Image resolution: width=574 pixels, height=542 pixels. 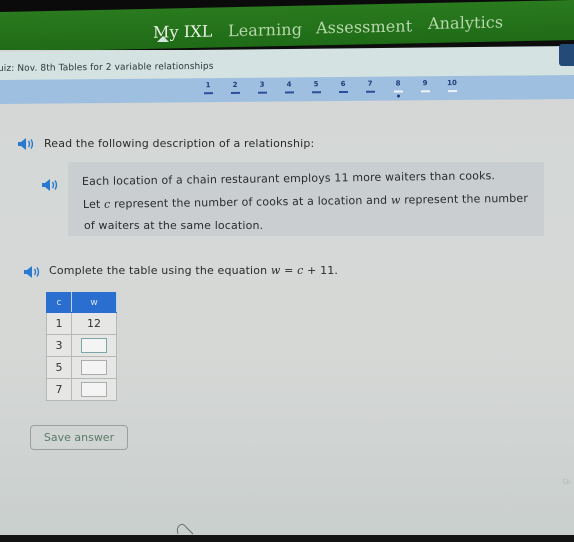 What do you see at coordinates (265, 30) in the screenshot?
I see `nav-learning: Learning` at bounding box center [265, 30].